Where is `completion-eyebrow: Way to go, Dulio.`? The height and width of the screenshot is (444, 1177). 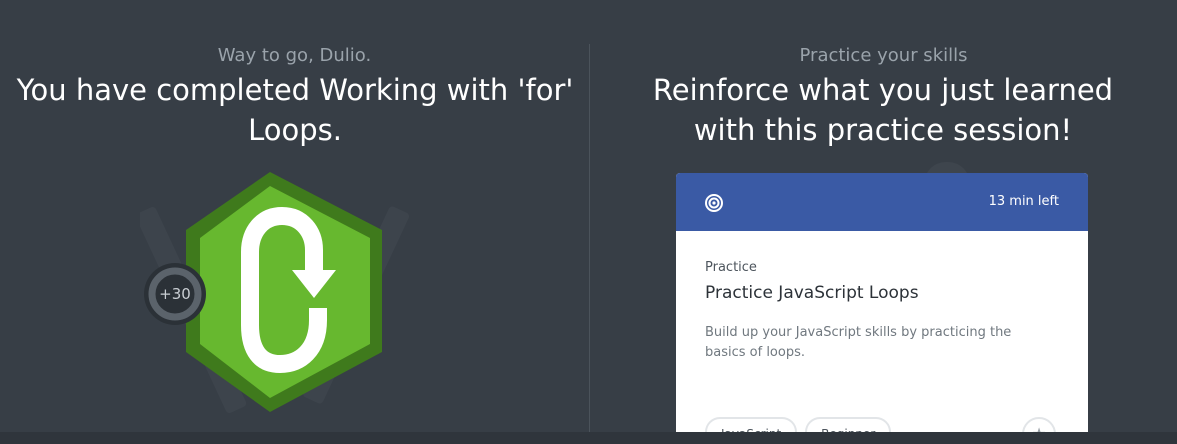
completion-eyebrow: Way to go, Dulio. is located at coordinates (294, 55).